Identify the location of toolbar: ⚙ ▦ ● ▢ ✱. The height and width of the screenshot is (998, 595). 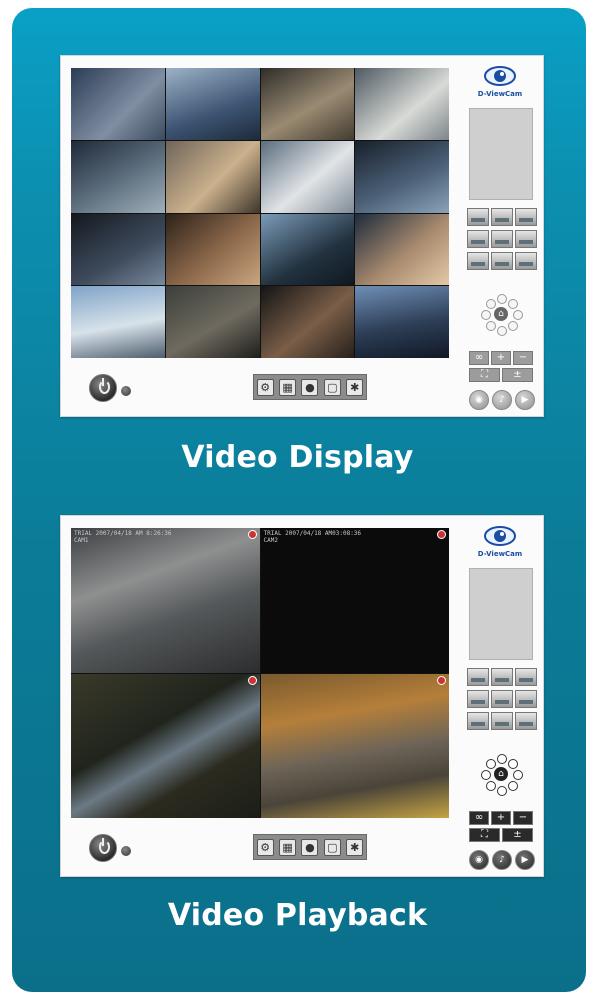
(310, 847).